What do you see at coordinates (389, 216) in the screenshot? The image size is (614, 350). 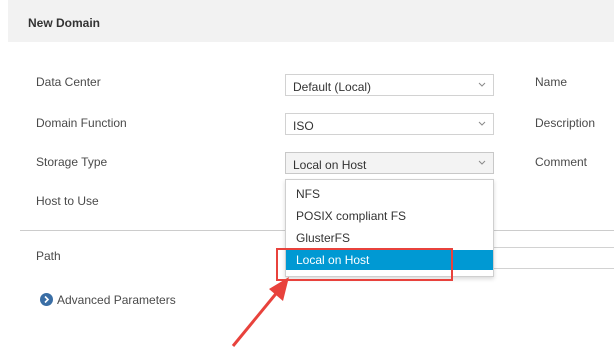 I see `dropdown-option-posix: POSIX compliant FS` at bounding box center [389, 216].